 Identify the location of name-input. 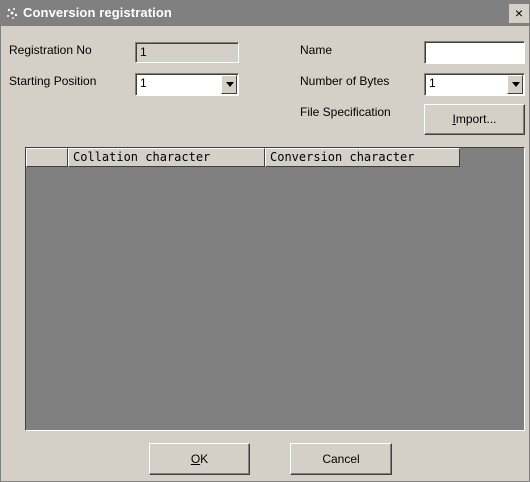
(474, 52).